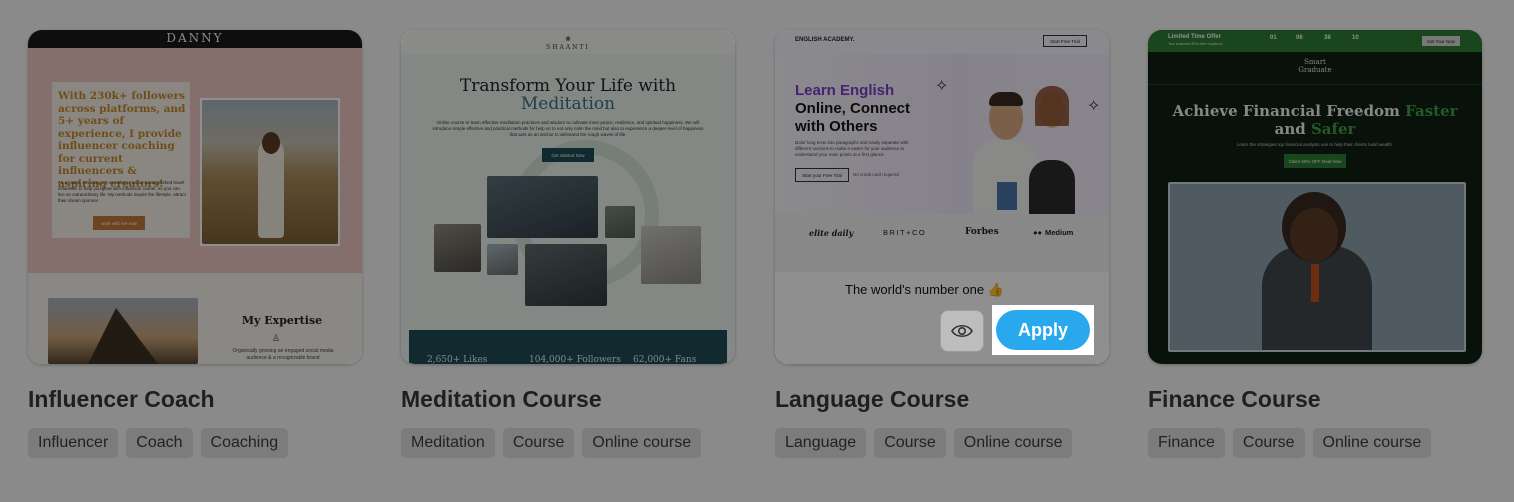 The width and height of the screenshot is (1514, 502). I want to click on preview-cta: work with me now, so click(119, 223).